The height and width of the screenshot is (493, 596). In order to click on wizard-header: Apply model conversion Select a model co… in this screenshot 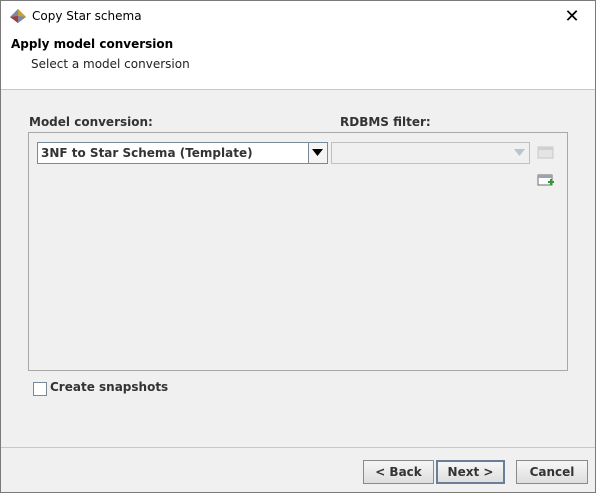, I will do `click(298, 61)`.